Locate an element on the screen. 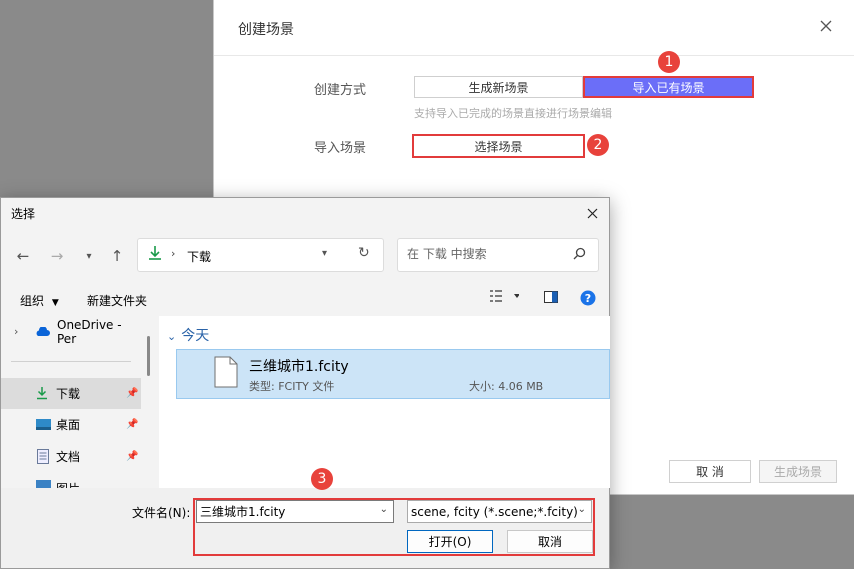 Image resolution: width=854 pixels, height=569 pixels. address-bar: › 下载 ▾ ↻ is located at coordinates (260, 255).